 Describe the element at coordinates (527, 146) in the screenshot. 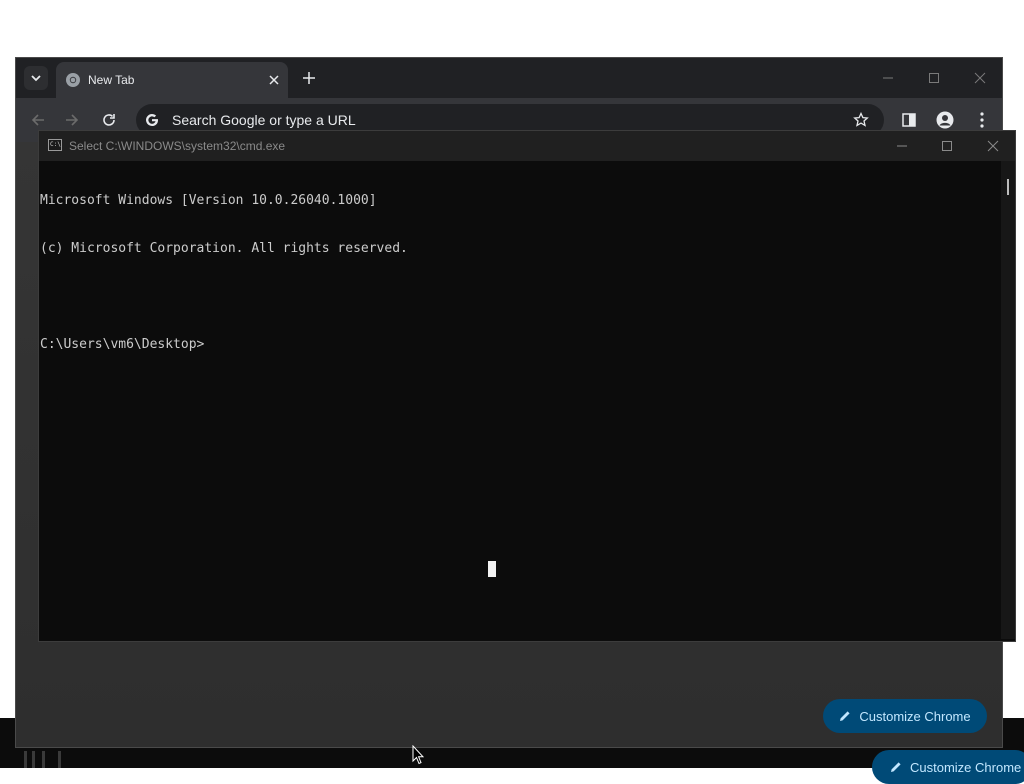

I see `cmd-titlebar: C:\ Select C:\WINDOWS\system32\cmd.exe` at that location.